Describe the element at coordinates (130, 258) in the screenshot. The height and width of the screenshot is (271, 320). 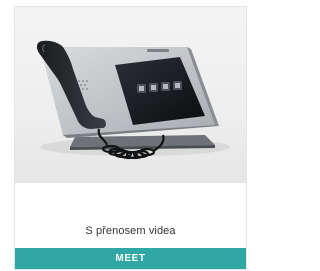
I see `meet-button: MEET` at that location.